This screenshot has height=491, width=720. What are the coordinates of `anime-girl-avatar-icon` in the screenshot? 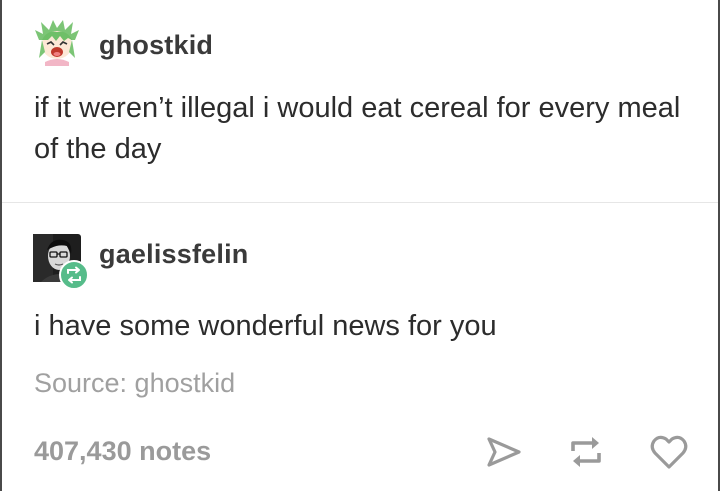 It's located at (57, 42).